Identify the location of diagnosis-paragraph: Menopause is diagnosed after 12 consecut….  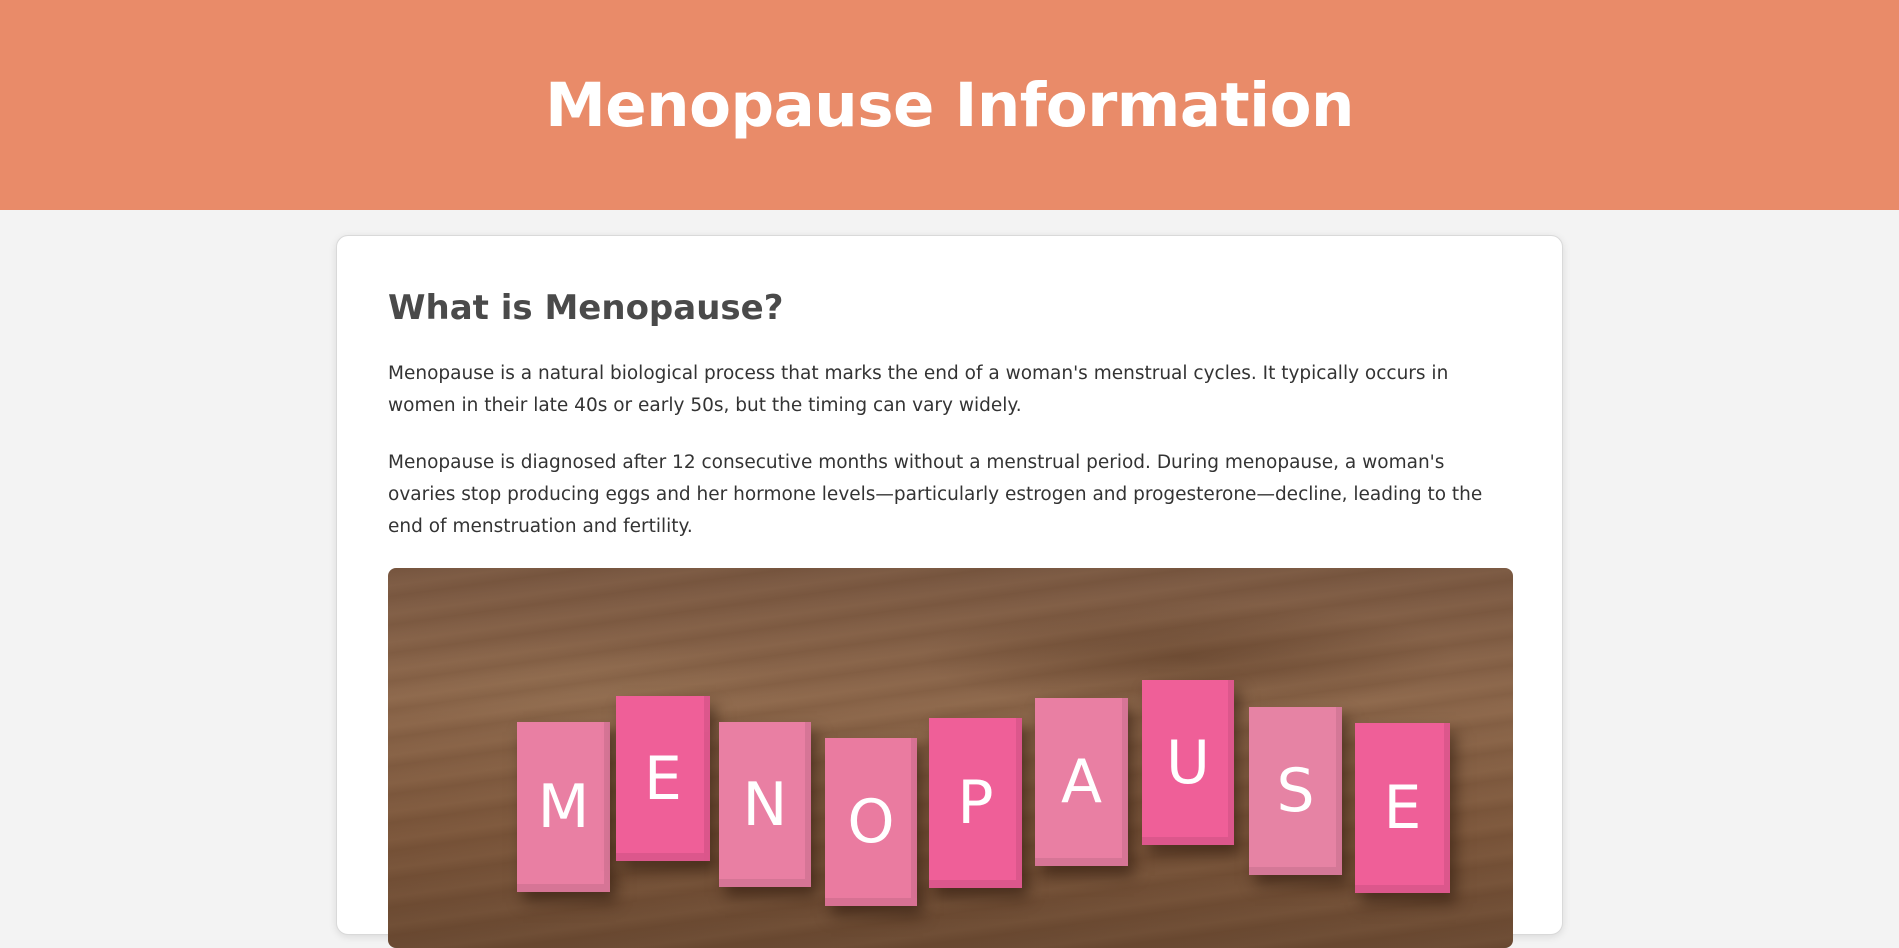
(935, 494).